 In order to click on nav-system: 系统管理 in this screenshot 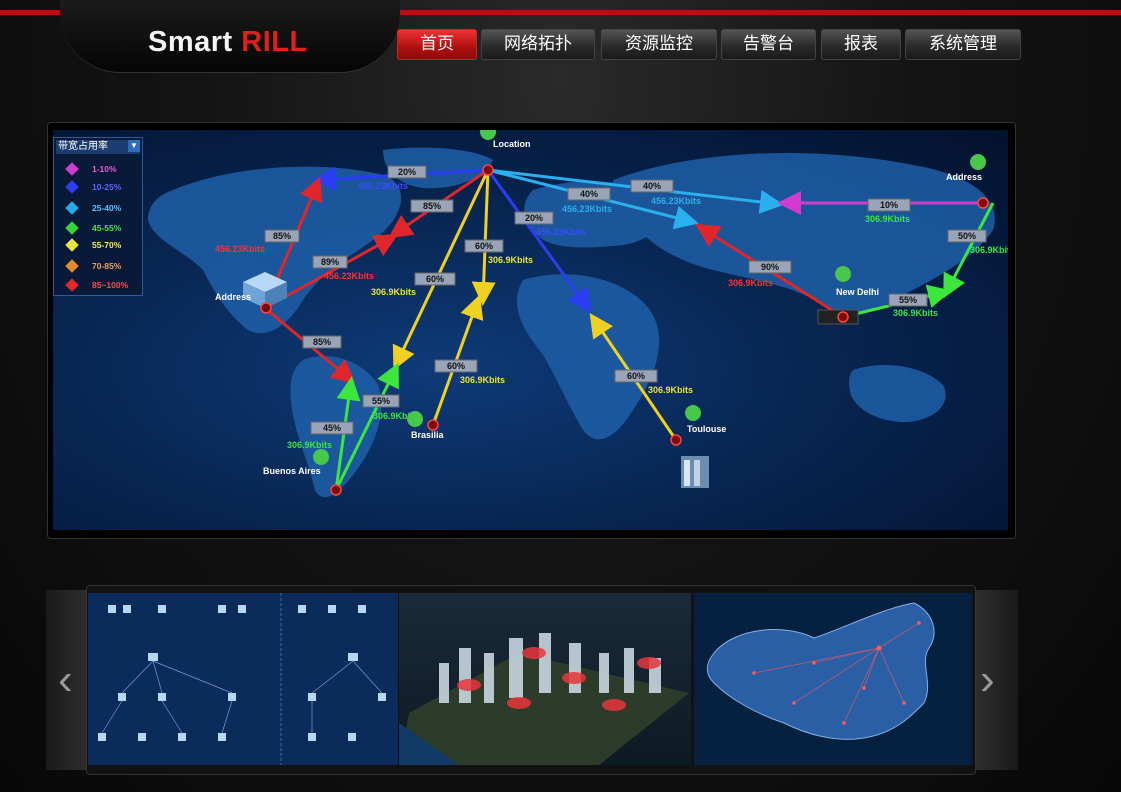, I will do `click(963, 44)`.